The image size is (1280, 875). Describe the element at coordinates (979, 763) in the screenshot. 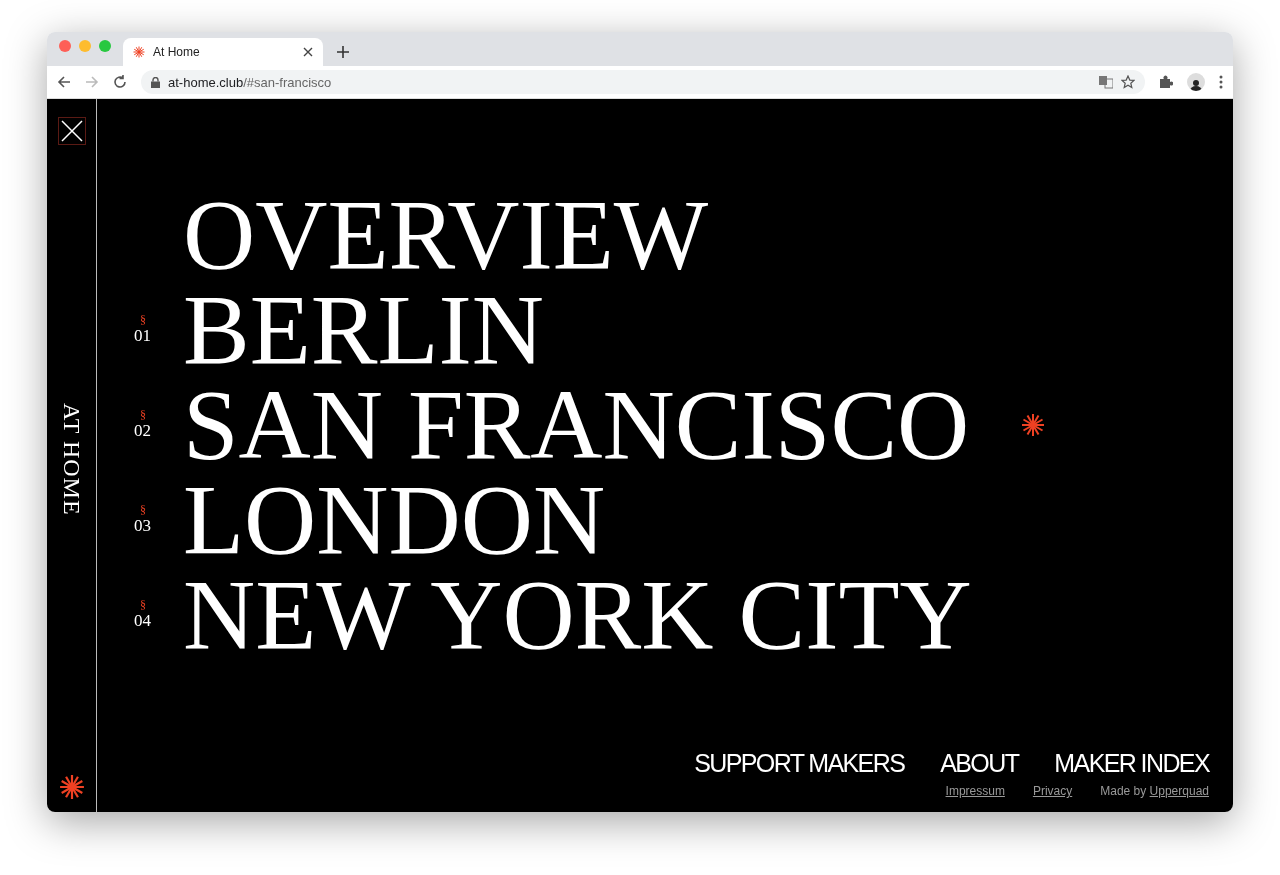

I see `nav-link: ABOUT` at that location.